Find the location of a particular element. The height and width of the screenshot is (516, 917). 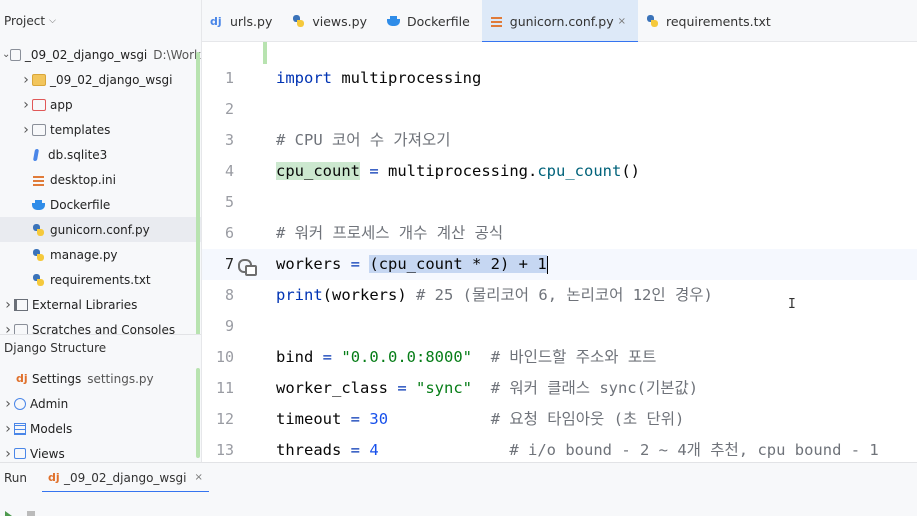

line-number: 5 is located at coordinates (218, 202).